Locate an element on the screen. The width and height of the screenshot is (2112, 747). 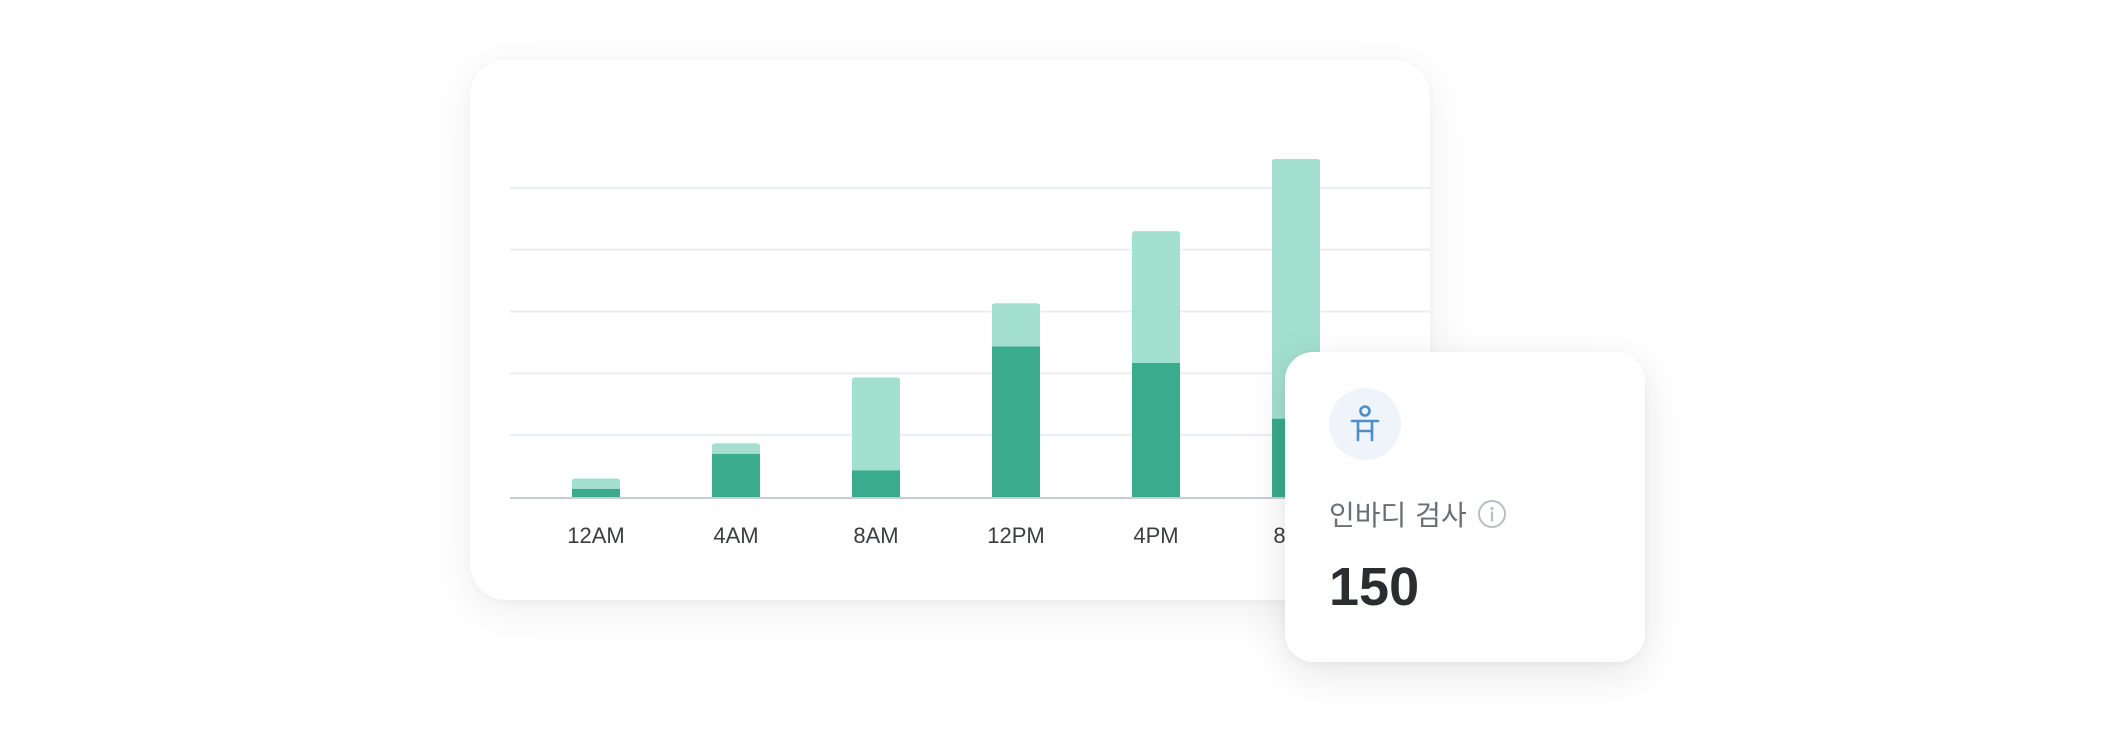
stat-label-row: 인바디 검사 is located at coordinates (1418, 514).